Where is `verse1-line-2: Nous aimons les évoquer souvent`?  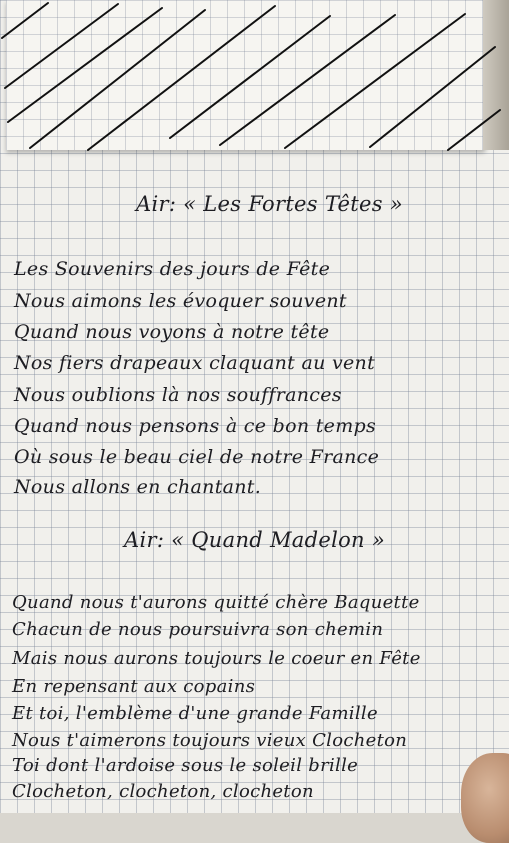 verse1-line-2: Nous aimons les évoquer souvent is located at coordinates (180, 301).